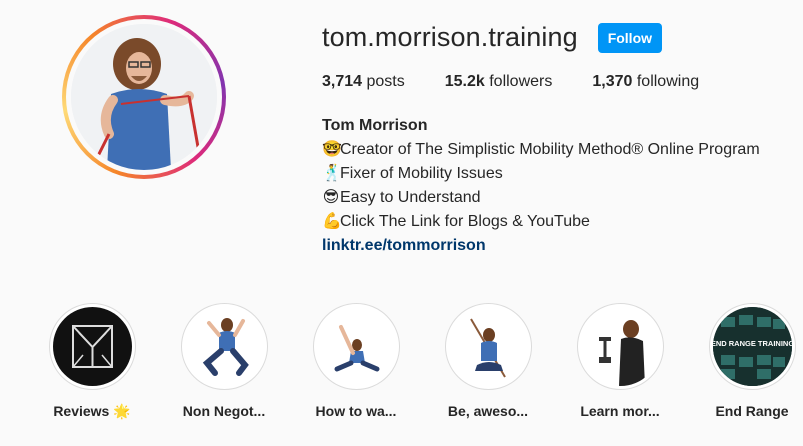 The height and width of the screenshot is (446, 803). Describe the element at coordinates (666, 81) in the screenshot. I see `following-label: following` at that location.